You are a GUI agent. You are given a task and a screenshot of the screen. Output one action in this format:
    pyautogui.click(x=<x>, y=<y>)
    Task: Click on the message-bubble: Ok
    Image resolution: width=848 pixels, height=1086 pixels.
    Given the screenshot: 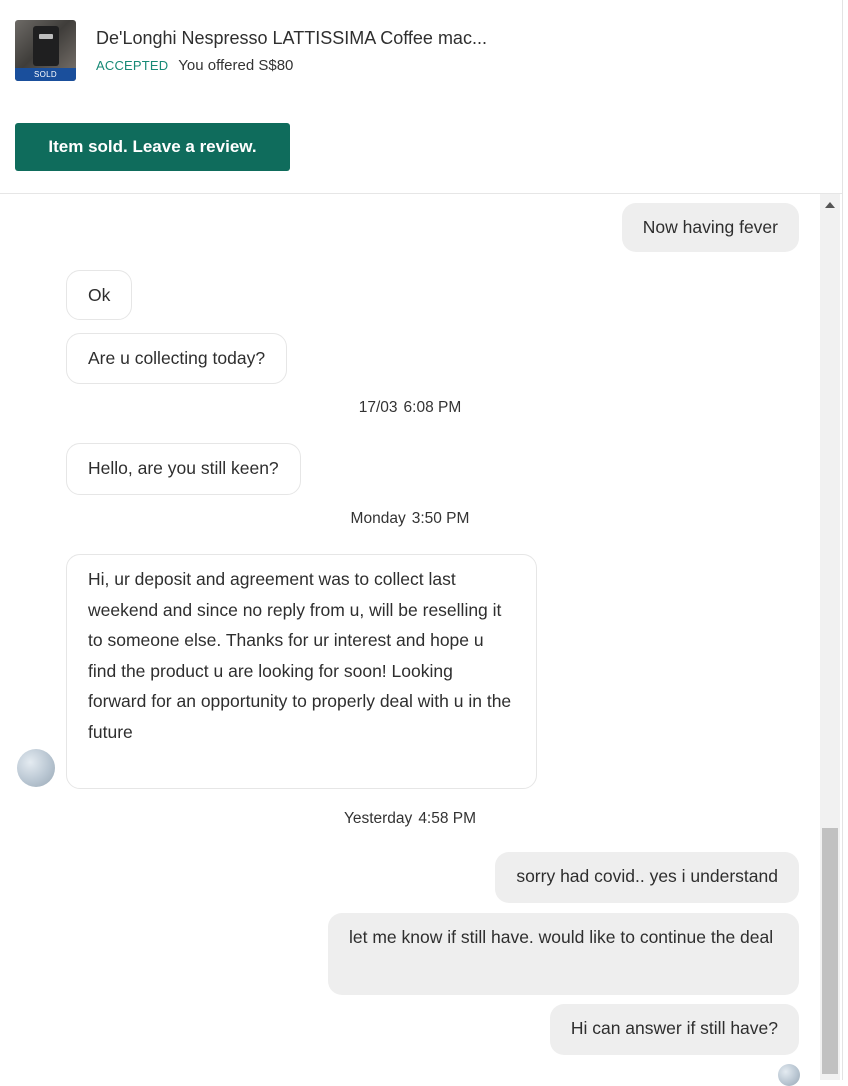 What is the action you would take?
    pyautogui.click(x=99, y=295)
    